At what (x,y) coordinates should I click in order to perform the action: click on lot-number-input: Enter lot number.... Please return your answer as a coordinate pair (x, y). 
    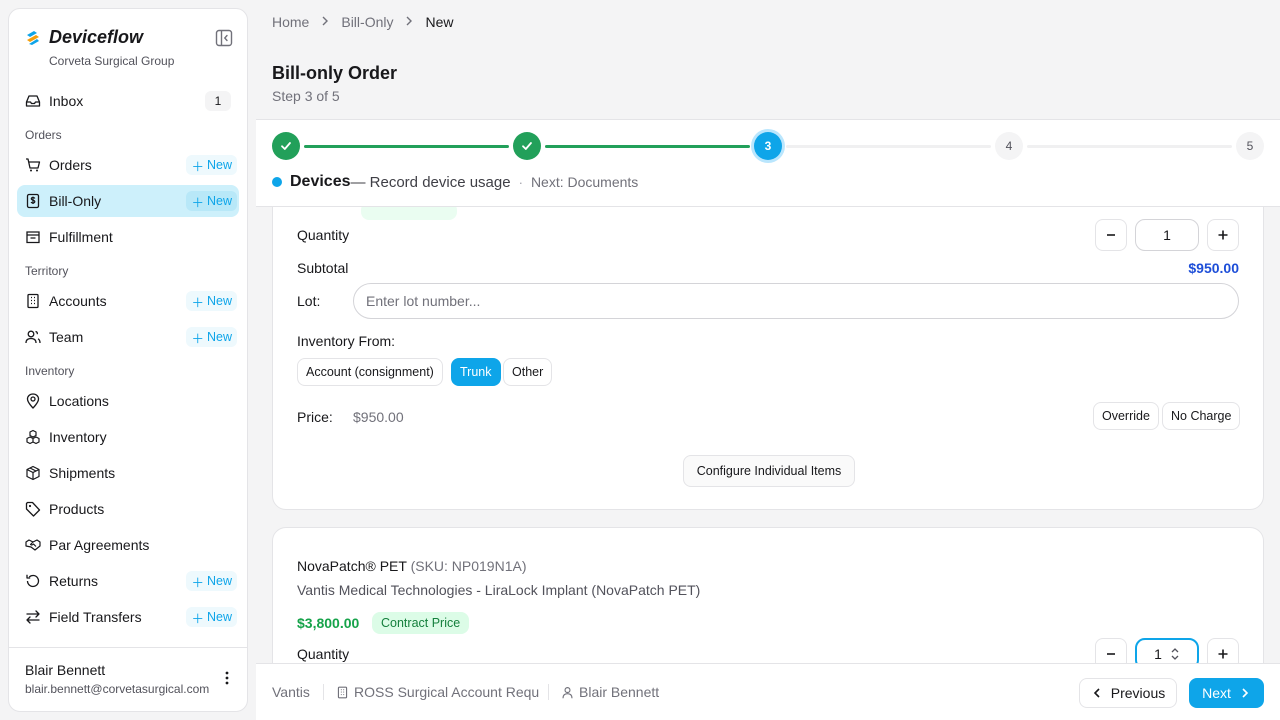
    Looking at the image, I should click on (796, 301).